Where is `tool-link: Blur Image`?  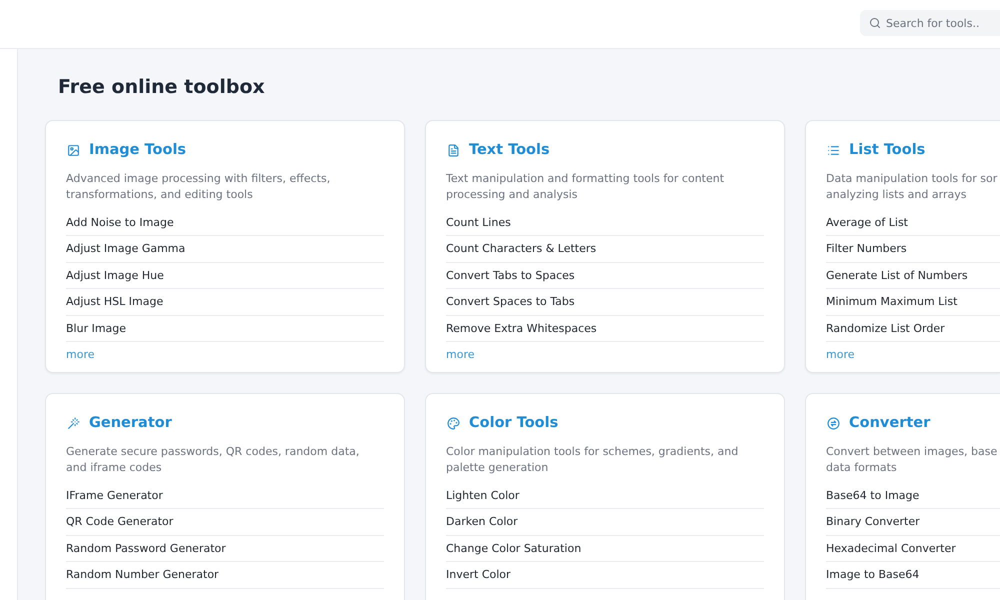
tool-link: Blur Image is located at coordinates (96, 329).